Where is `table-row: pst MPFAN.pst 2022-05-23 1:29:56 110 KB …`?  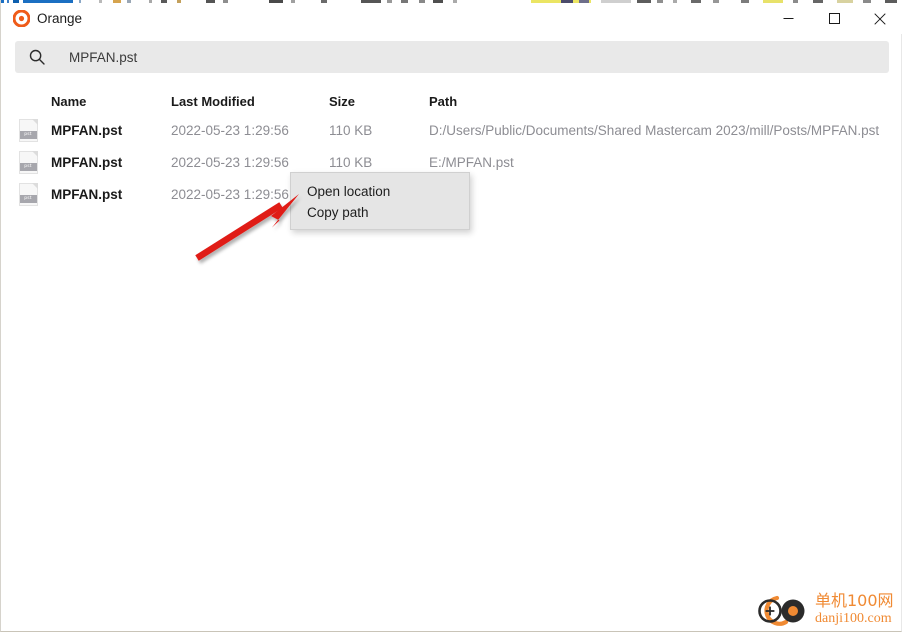
table-row: pst MPFAN.pst 2022-05-23 1:29:56 110 KB … is located at coordinates (451, 130).